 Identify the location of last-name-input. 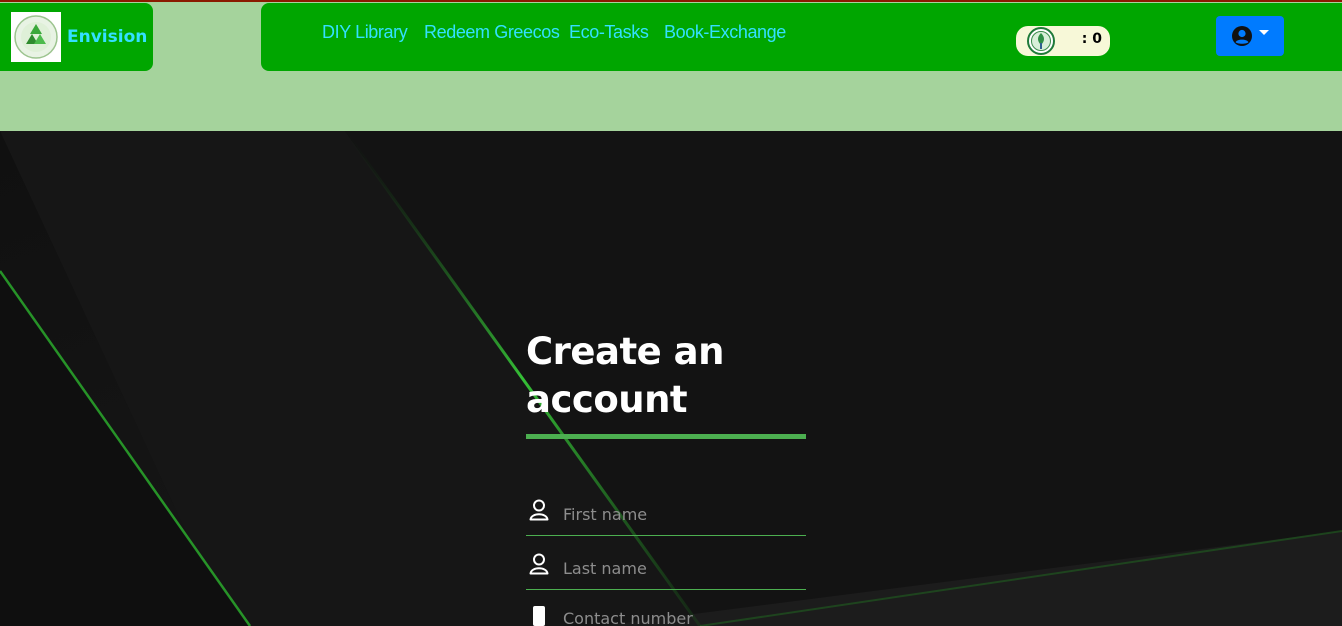
(683, 568).